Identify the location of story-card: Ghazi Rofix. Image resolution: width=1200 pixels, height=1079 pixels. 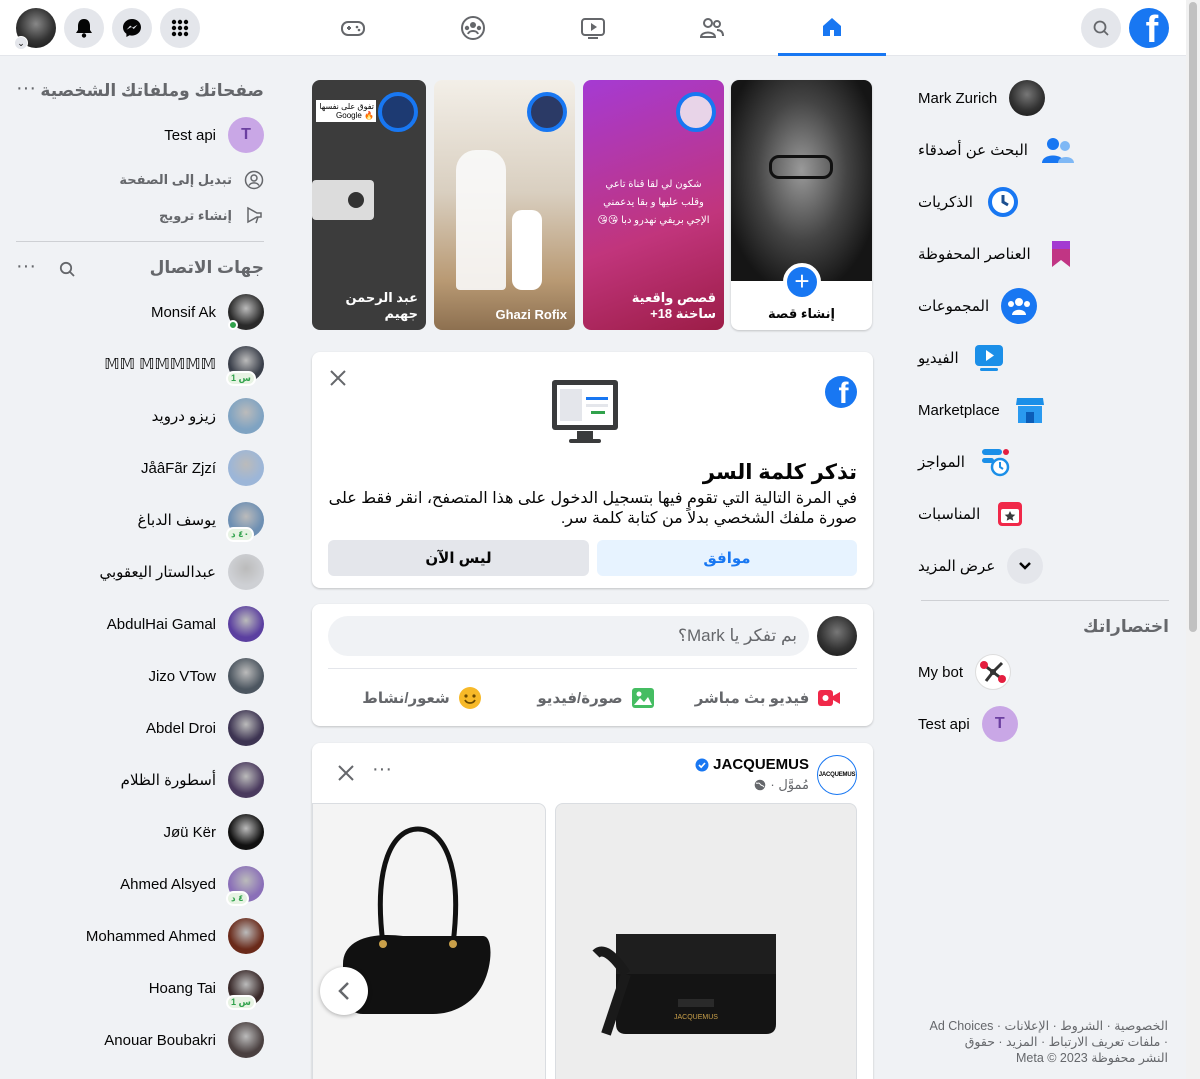
(504, 205).